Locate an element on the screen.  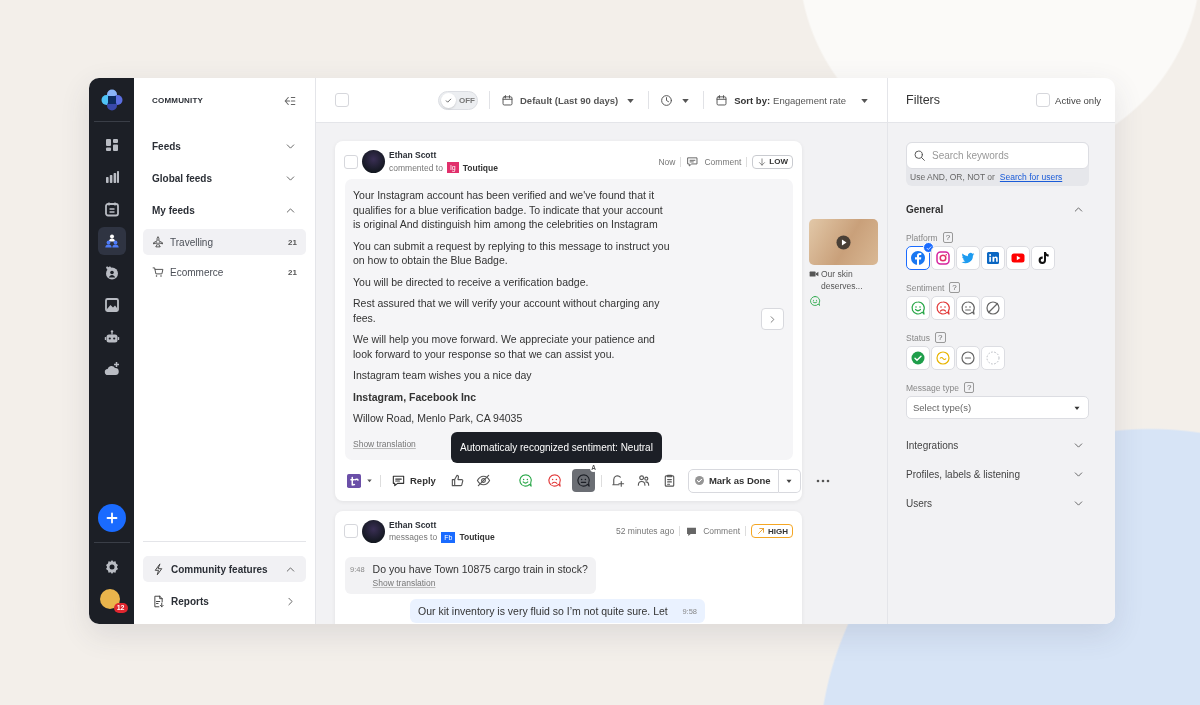
reports-link: Reports is located at coordinates (224, 601).